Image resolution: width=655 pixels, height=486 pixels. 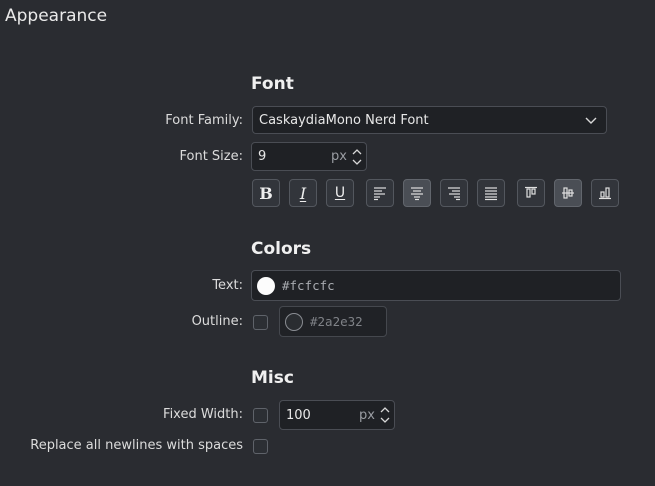 I want to click on bold-button: B, so click(x=266, y=193).